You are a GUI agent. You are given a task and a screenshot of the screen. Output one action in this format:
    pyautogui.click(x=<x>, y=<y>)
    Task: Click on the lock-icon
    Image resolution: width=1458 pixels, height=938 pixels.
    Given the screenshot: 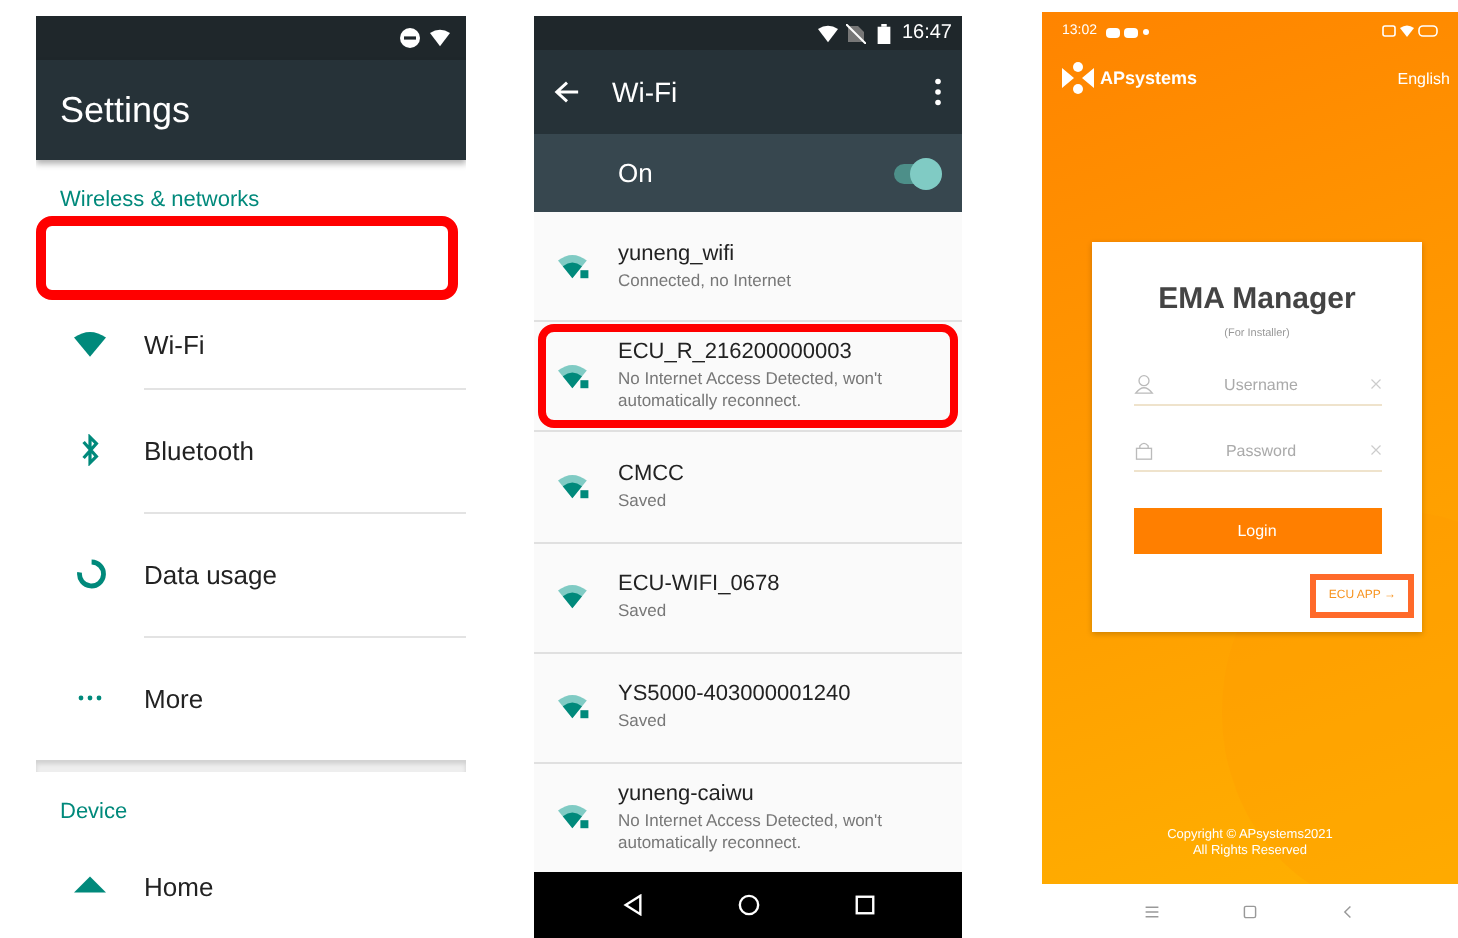 What is the action you would take?
    pyautogui.click(x=1143, y=450)
    